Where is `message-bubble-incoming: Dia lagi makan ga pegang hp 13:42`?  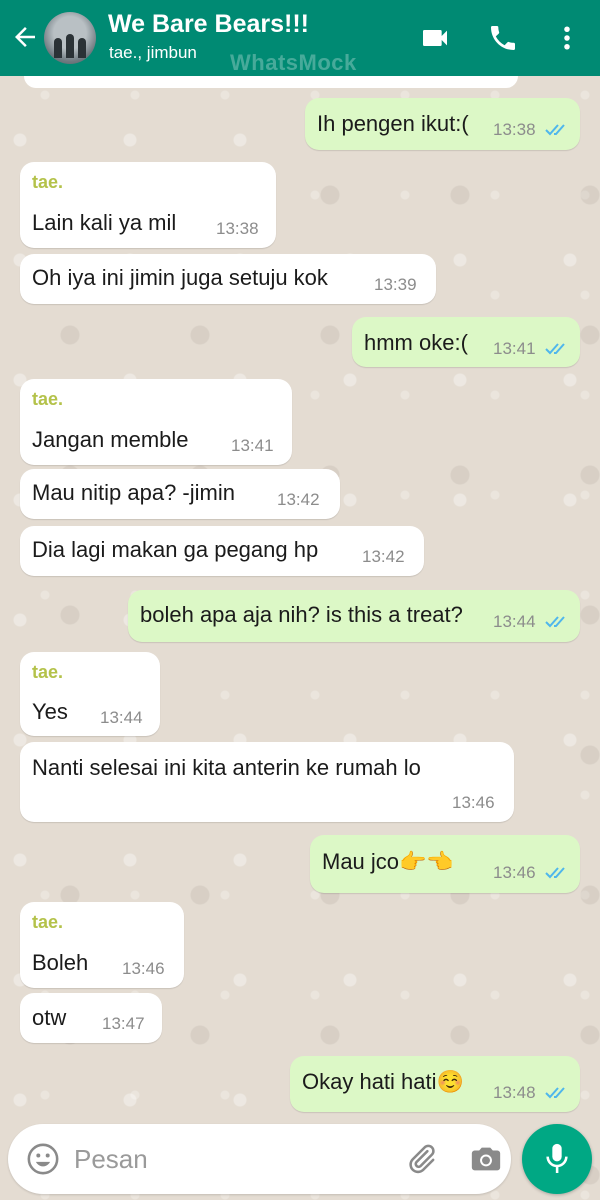
message-bubble-incoming: Dia lagi makan ga pegang hp 13:42 is located at coordinates (222, 551).